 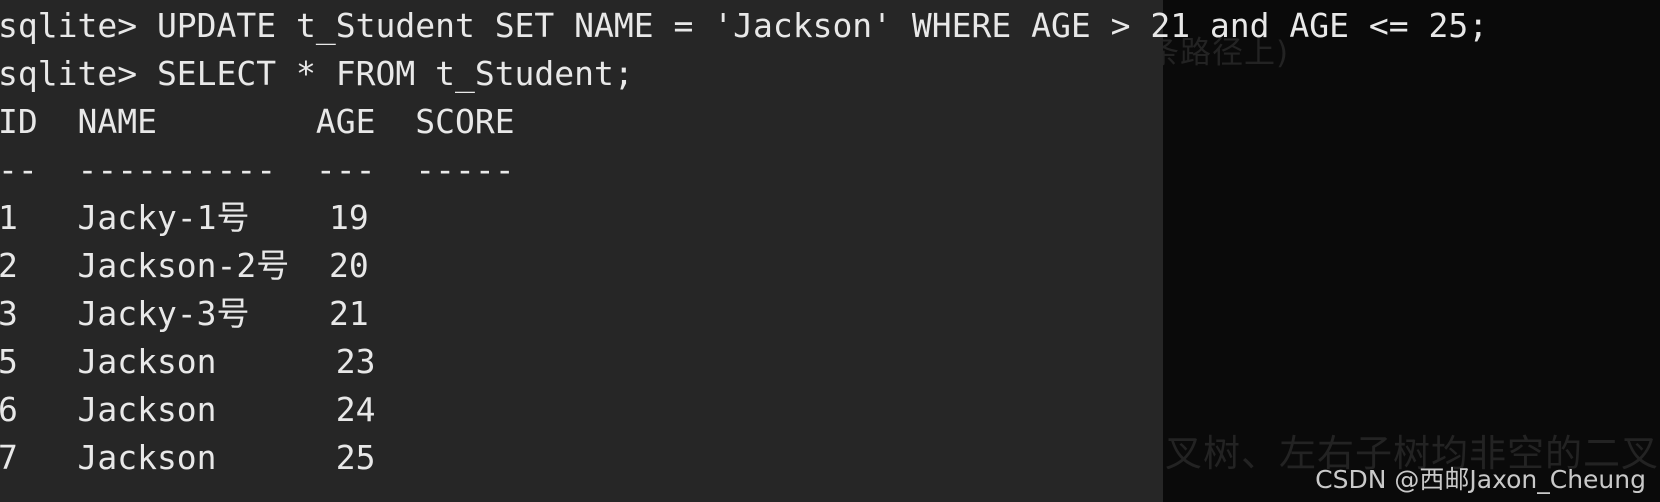 What do you see at coordinates (317, 73) in the screenshot?
I see `terminal-command-select: sqlite> SELECT * FROM t_Student;` at bounding box center [317, 73].